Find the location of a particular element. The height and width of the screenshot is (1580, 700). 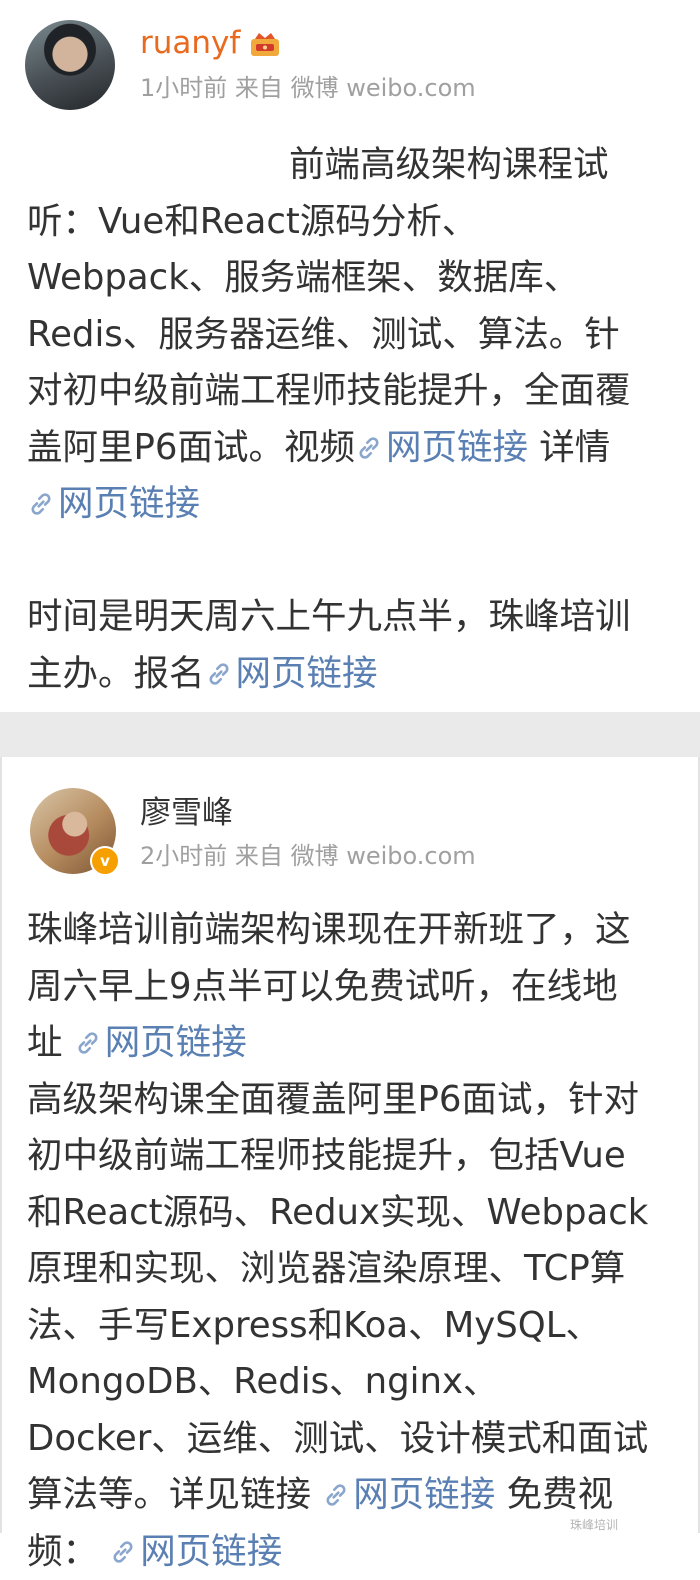

post-divider is located at coordinates (350, 734).